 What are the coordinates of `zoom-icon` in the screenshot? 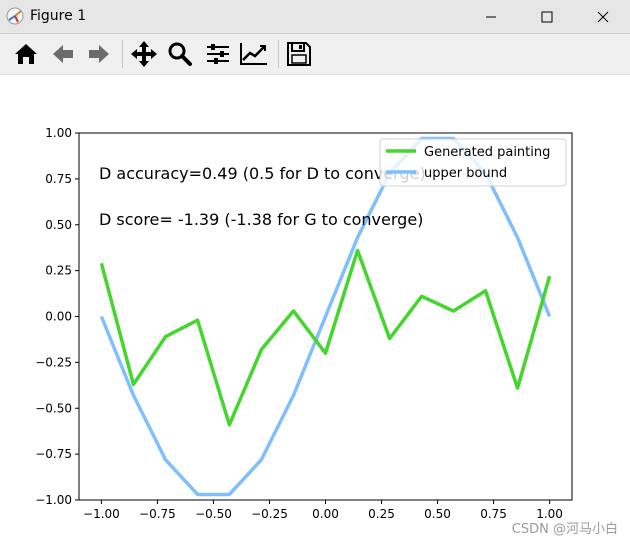 It's located at (180, 54).